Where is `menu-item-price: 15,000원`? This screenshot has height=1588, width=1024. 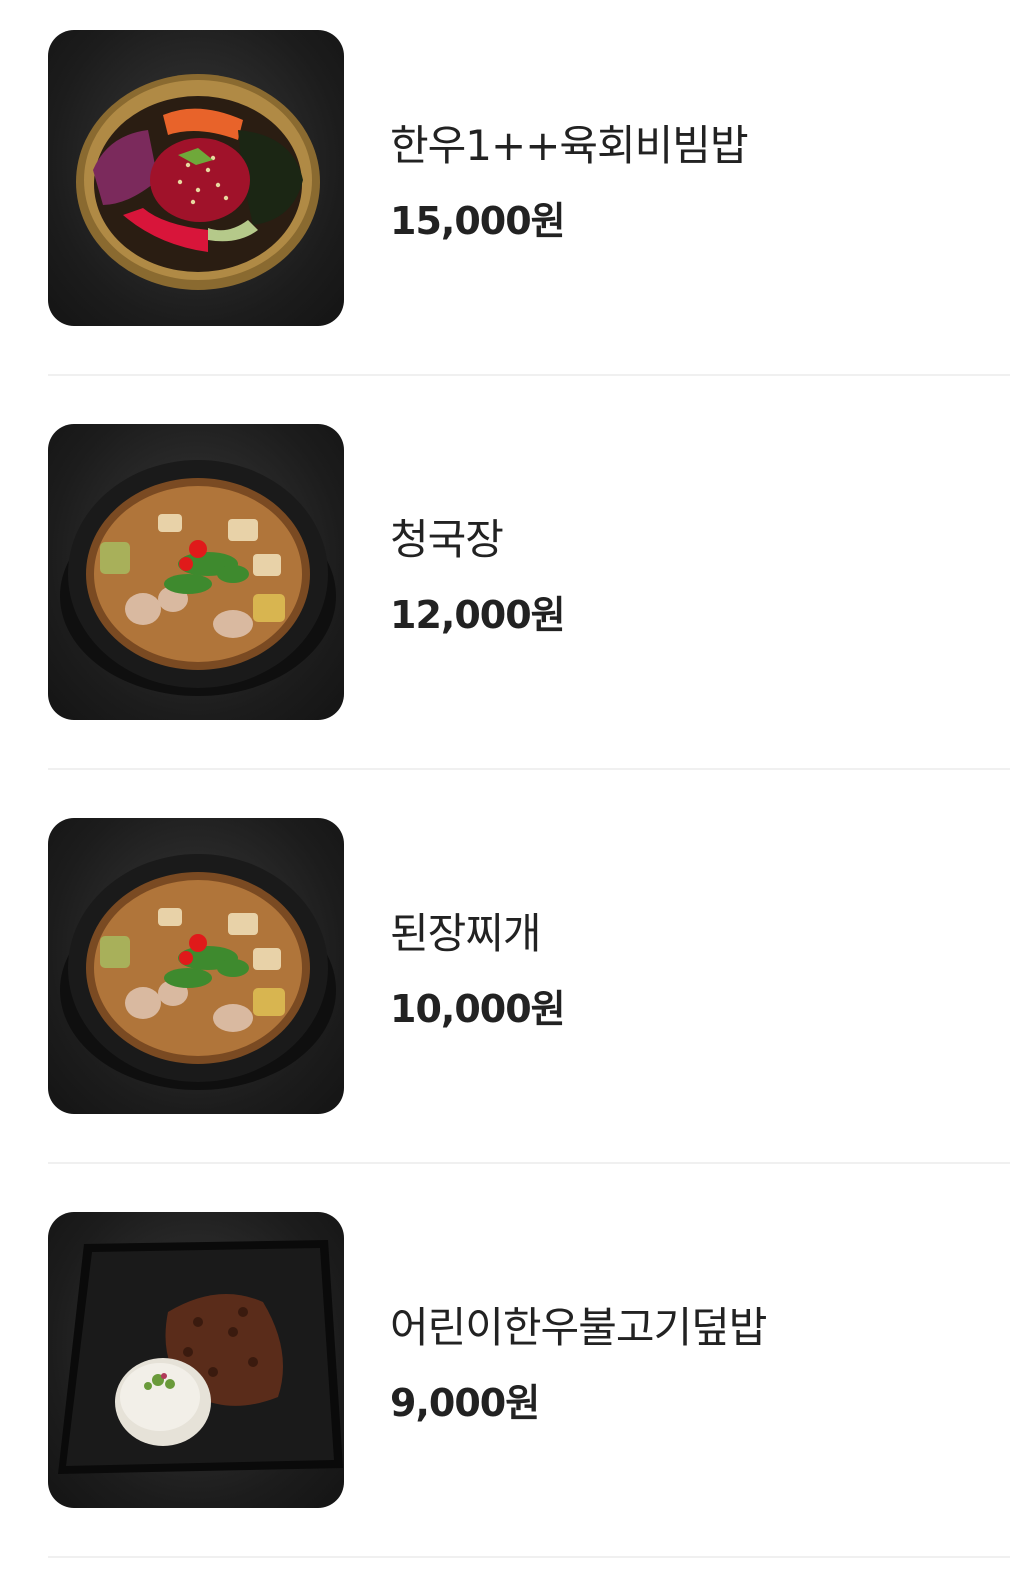 menu-item-price: 15,000원 is located at coordinates (478, 221).